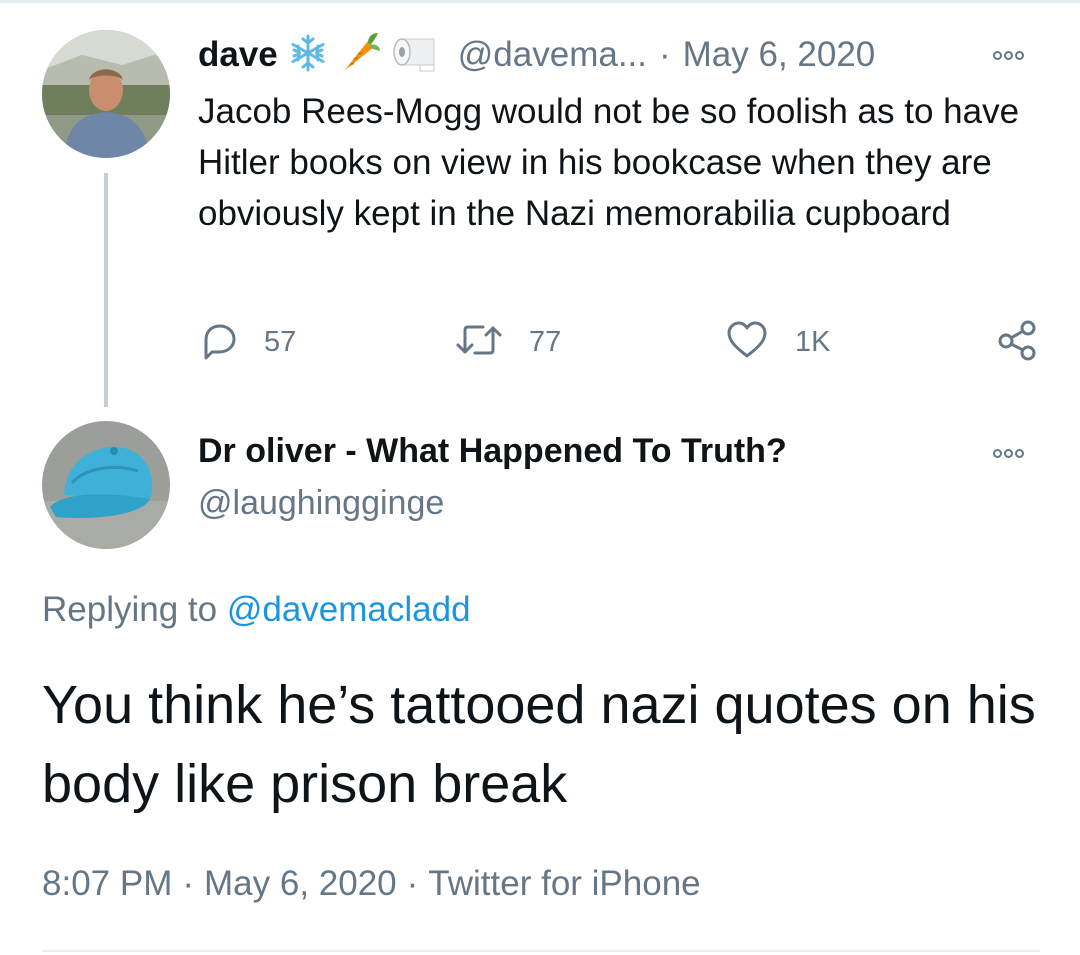 Image resolution: width=1080 pixels, height=955 pixels. I want to click on tweet-date: May 6, 2020, so click(300, 883).